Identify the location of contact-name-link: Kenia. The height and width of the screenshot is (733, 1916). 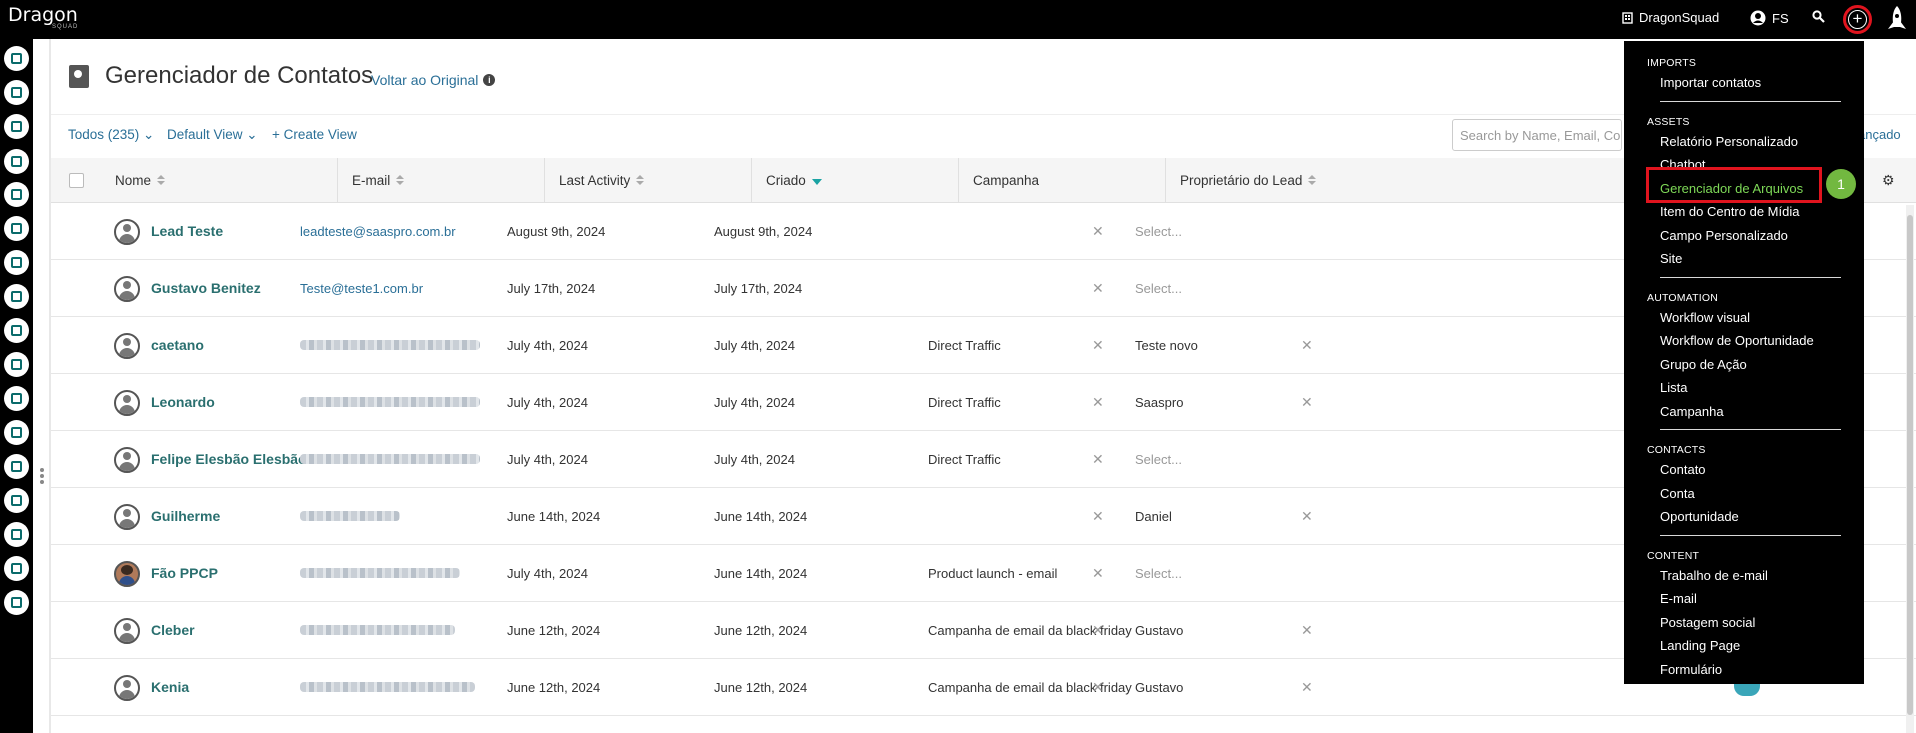
(170, 687).